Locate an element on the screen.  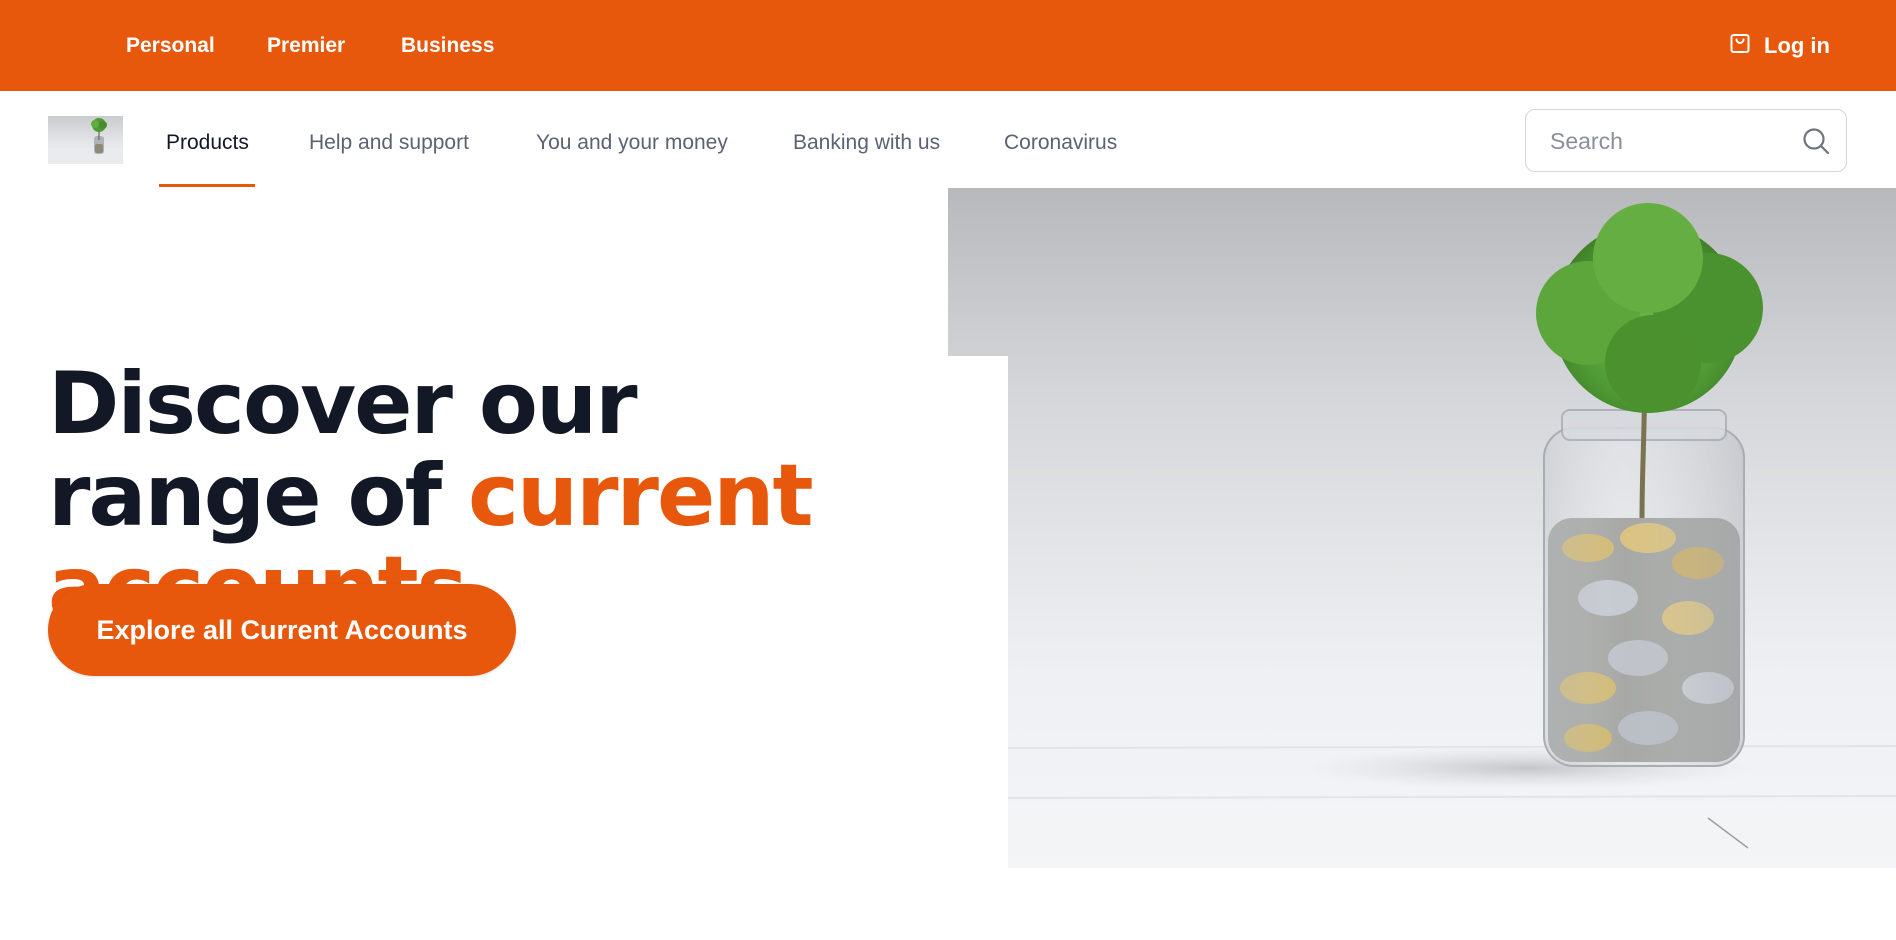
segment-link-personal: Personal is located at coordinates (170, 46).